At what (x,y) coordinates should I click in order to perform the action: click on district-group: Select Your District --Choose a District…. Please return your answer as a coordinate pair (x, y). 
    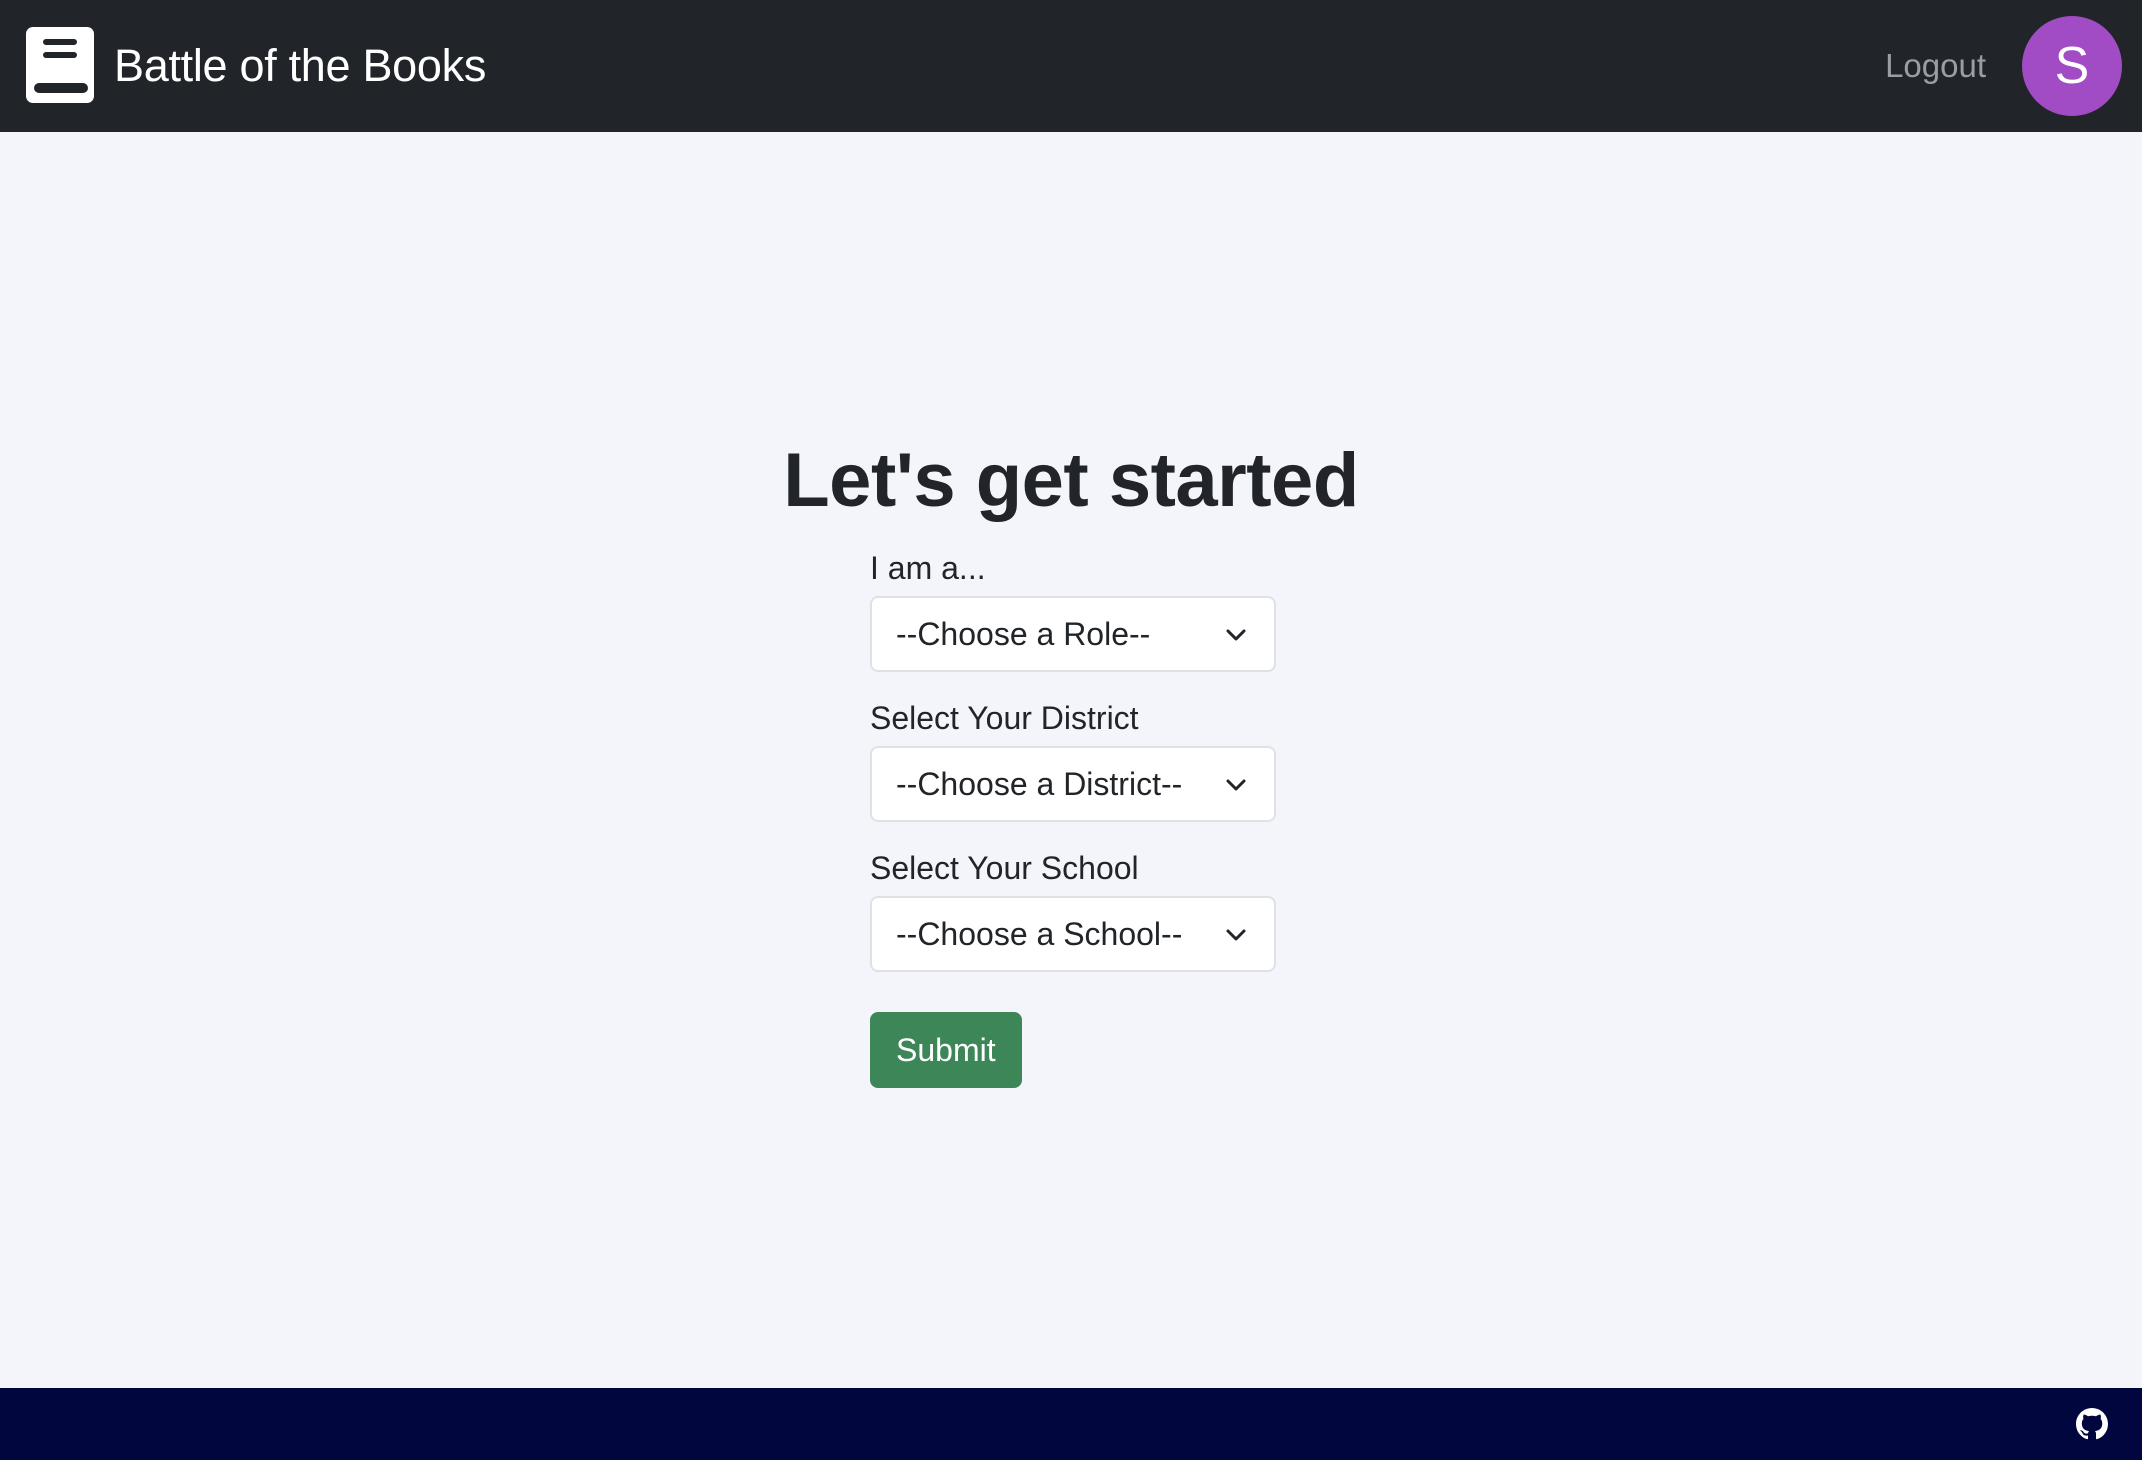
    Looking at the image, I should click on (1073, 759).